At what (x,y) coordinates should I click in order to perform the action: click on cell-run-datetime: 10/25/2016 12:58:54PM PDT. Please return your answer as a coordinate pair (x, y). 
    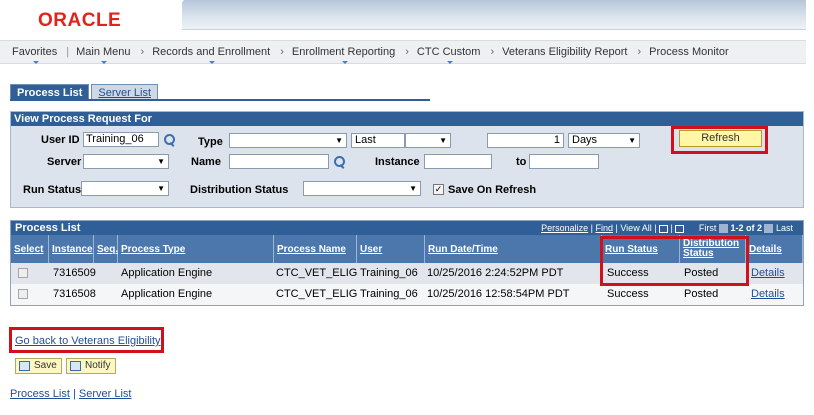
    Looking at the image, I should click on (498, 294).